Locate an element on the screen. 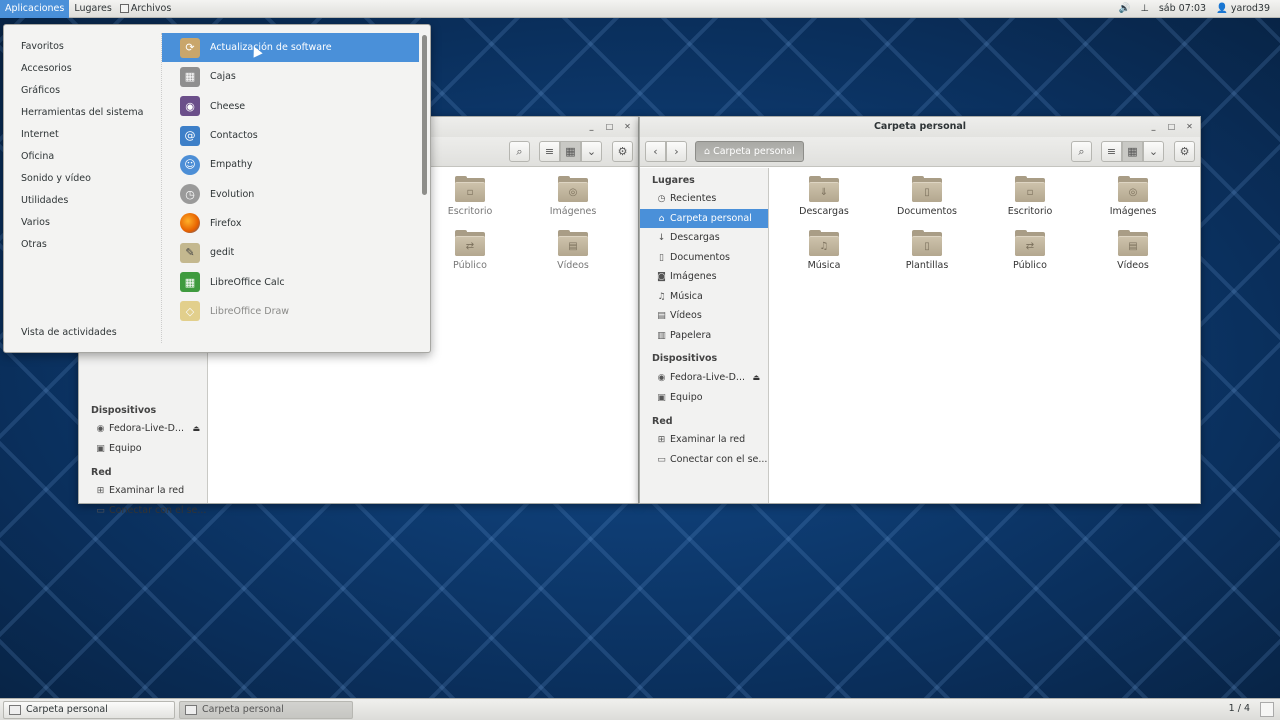 The height and width of the screenshot is (720, 1280). category-herramientas: Herramientas del sistema is located at coordinates (82, 112).